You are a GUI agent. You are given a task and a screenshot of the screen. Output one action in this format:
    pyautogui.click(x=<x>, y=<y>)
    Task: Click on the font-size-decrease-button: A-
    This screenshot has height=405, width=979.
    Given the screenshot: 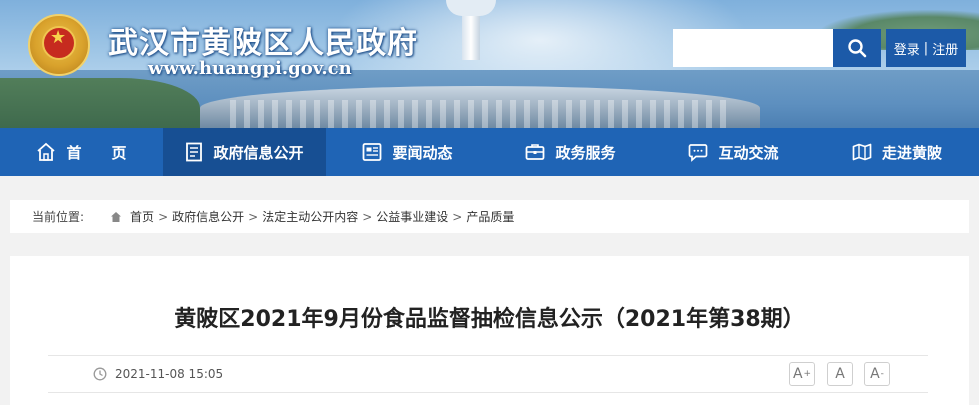 What is the action you would take?
    pyautogui.click(x=877, y=374)
    